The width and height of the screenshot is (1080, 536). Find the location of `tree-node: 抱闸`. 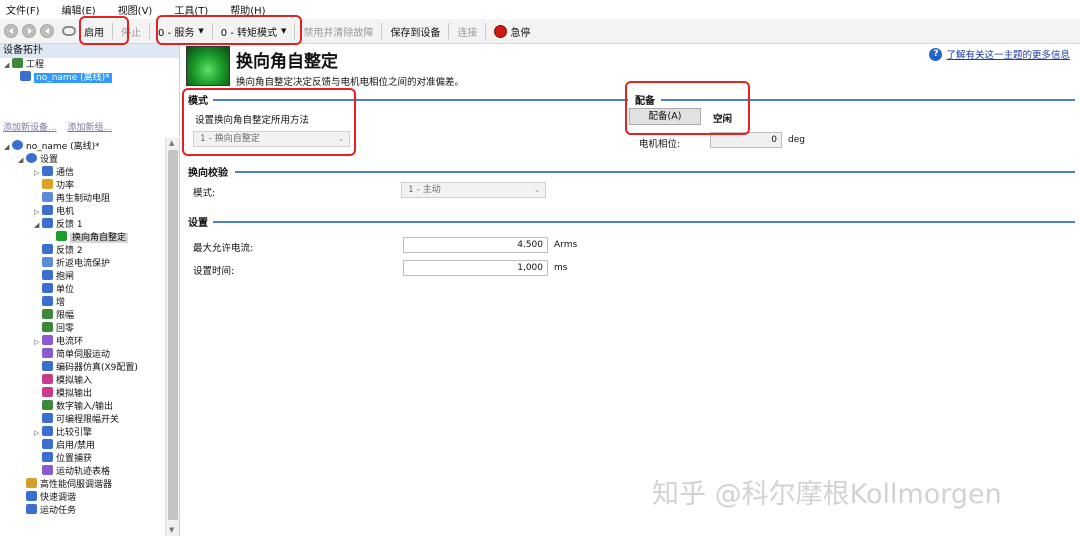

tree-node: 抱闸 is located at coordinates (89, 276).